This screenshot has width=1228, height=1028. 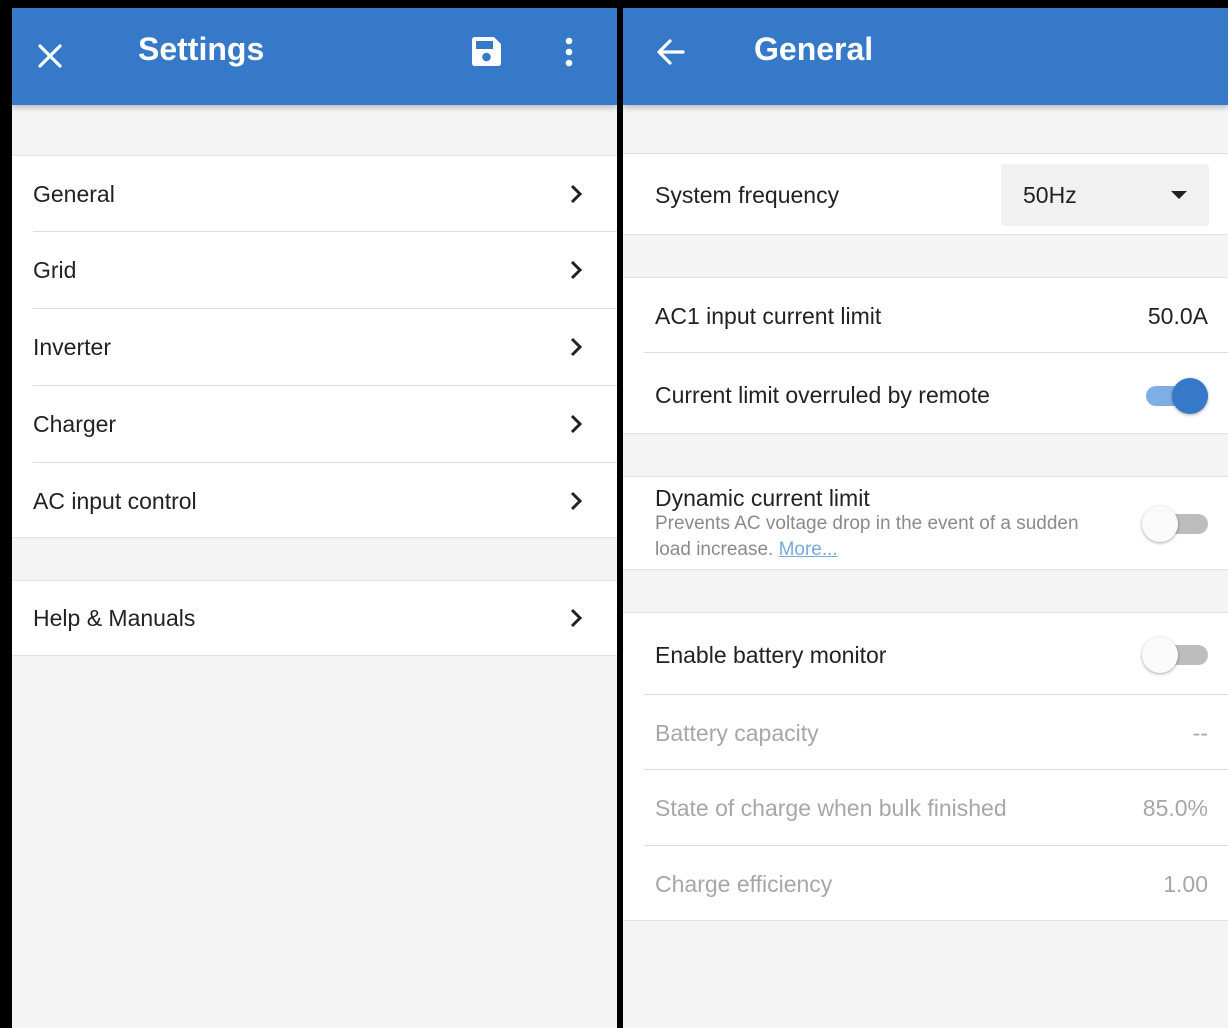 What do you see at coordinates (1050, 195) in the screenshot?
I see `system-frequency-value: 50Hz` at bounding box center [1050, 195].